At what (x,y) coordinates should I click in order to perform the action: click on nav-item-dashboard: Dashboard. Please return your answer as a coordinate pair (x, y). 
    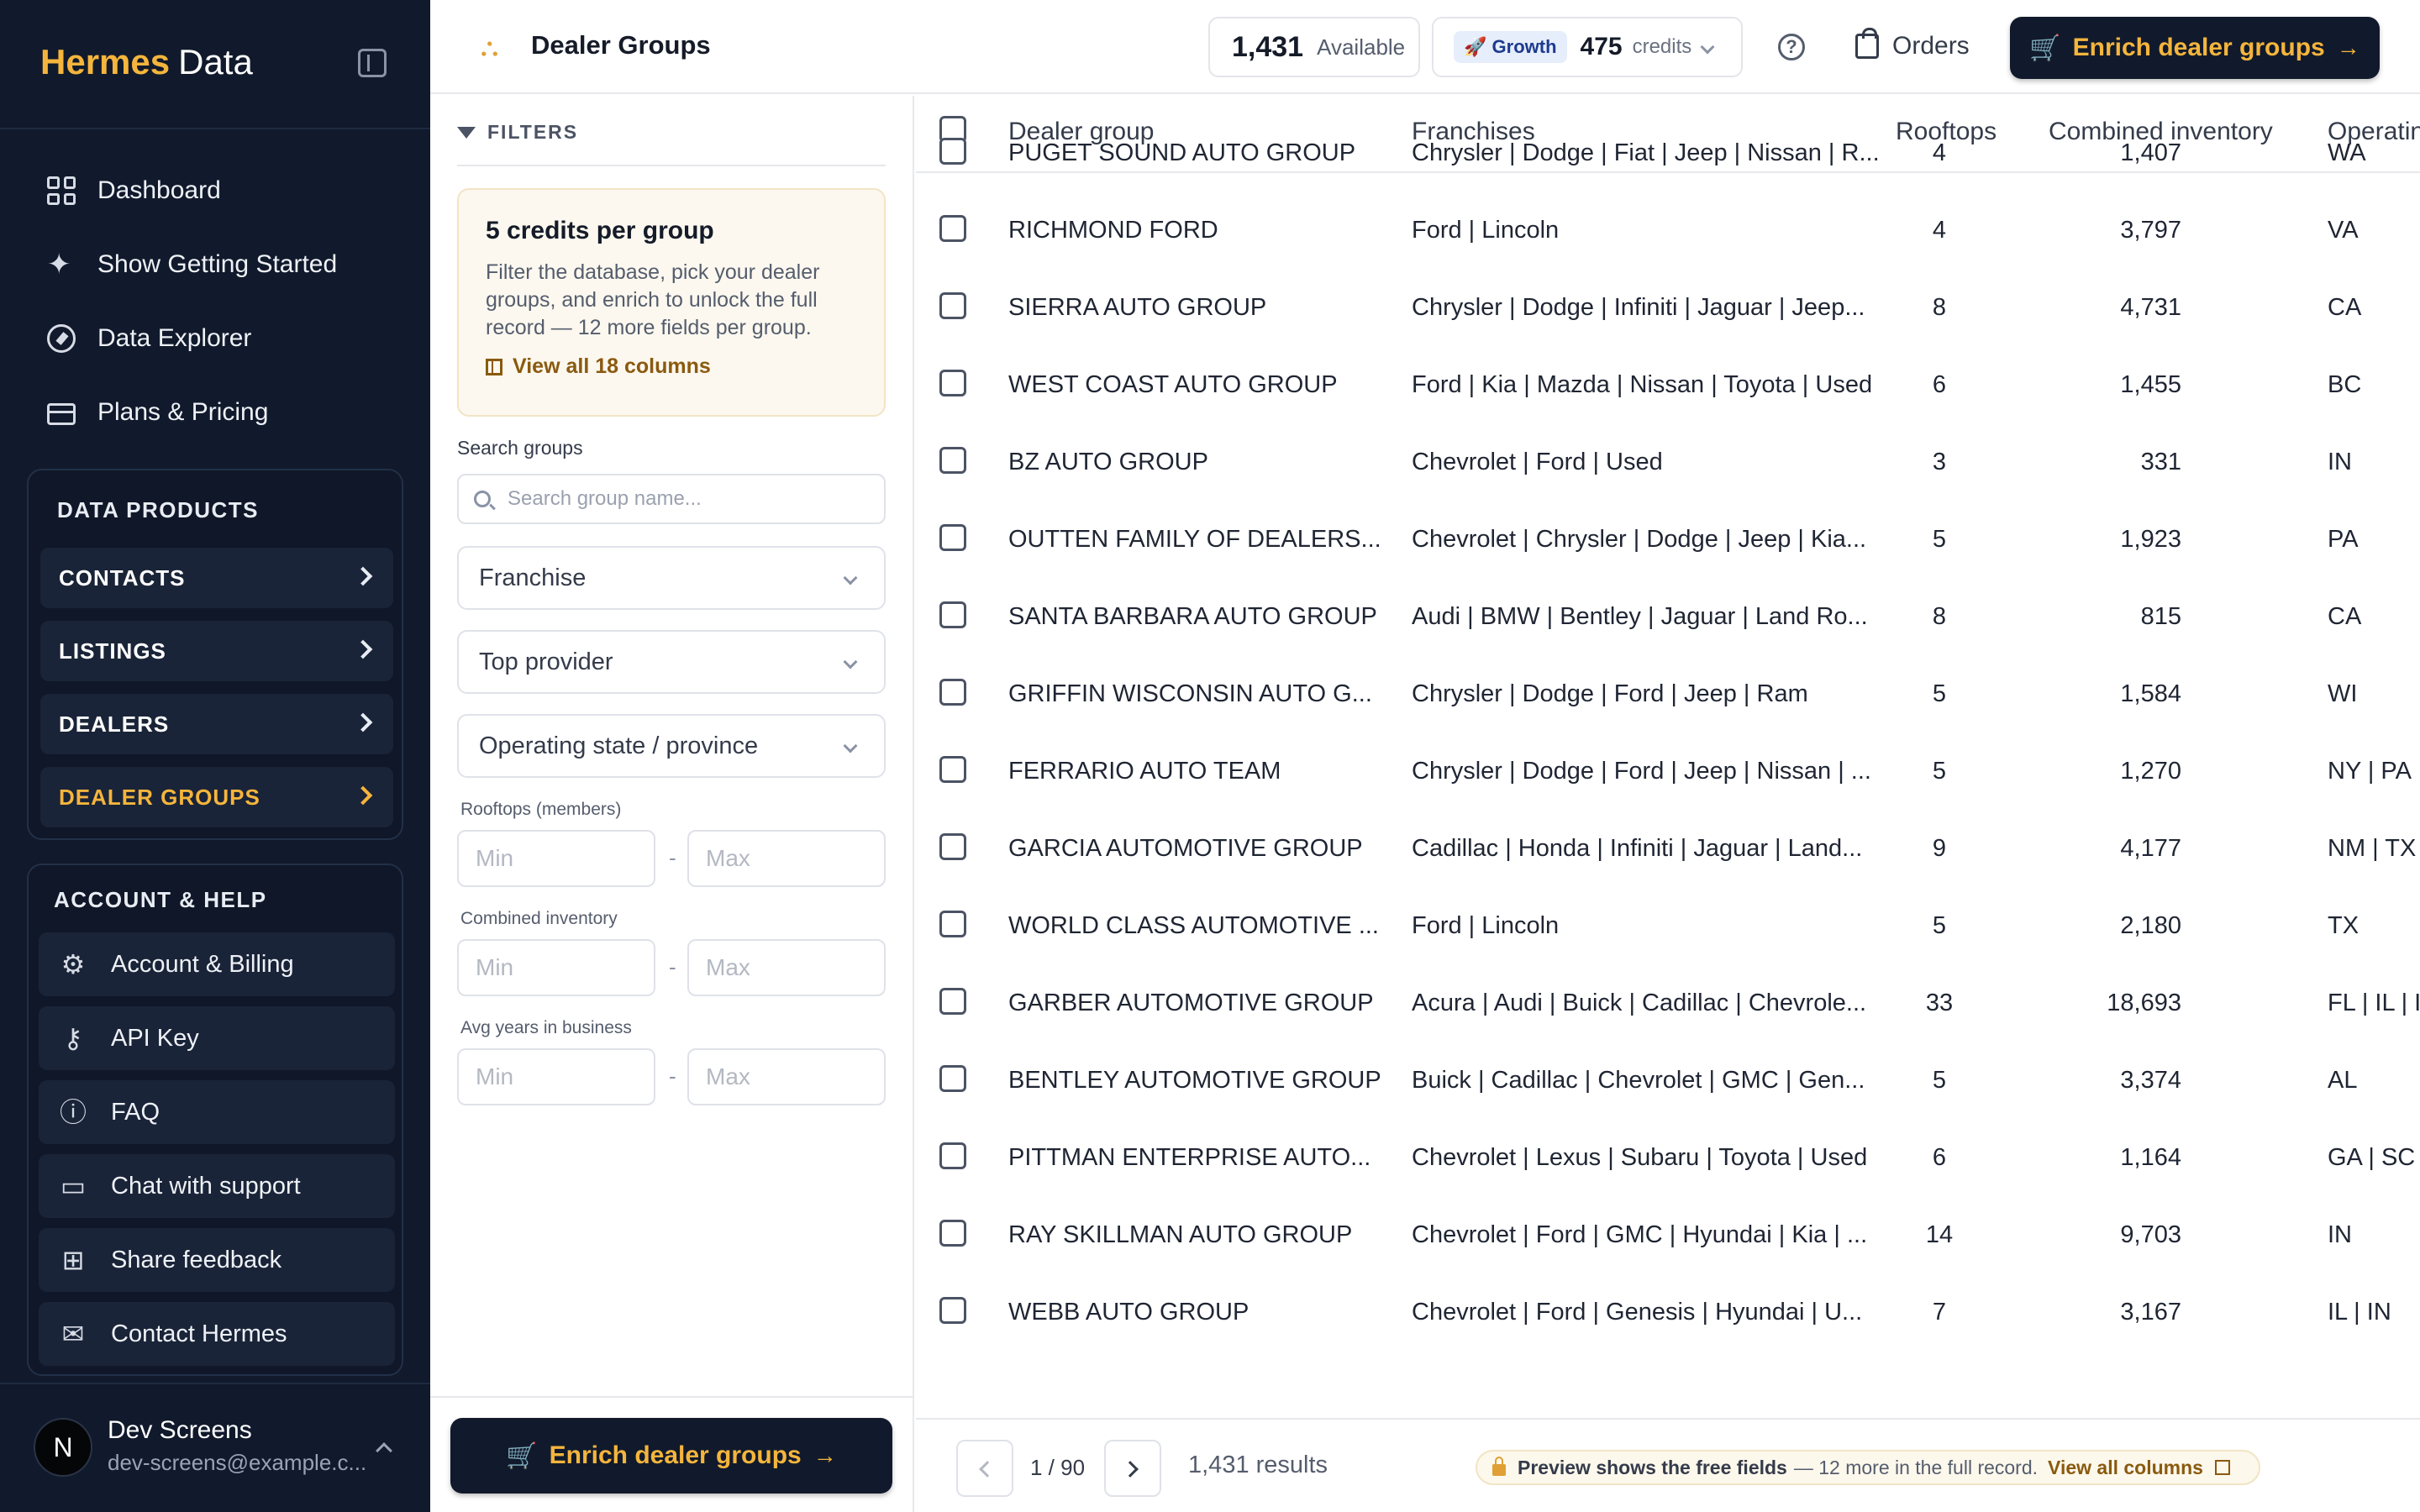
    Looking at the image, I should click on (134, 190).